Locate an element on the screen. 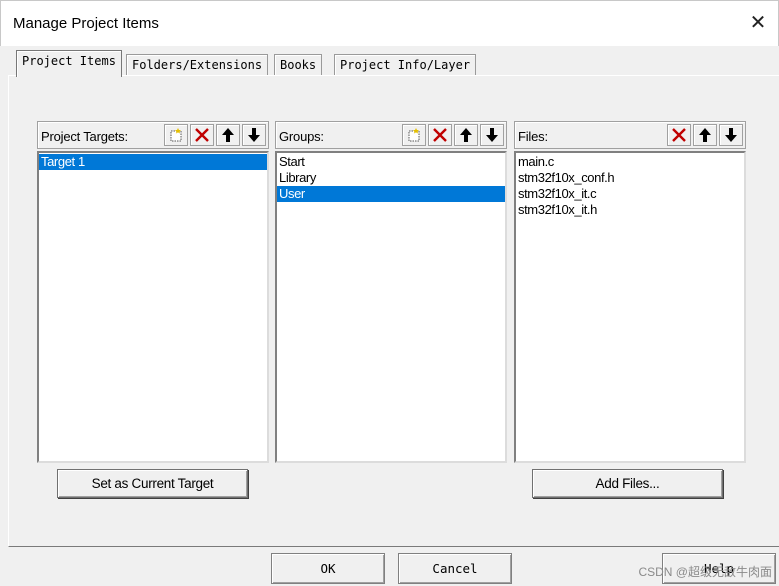  ok-button: OK is located at coordinates (328, 568).